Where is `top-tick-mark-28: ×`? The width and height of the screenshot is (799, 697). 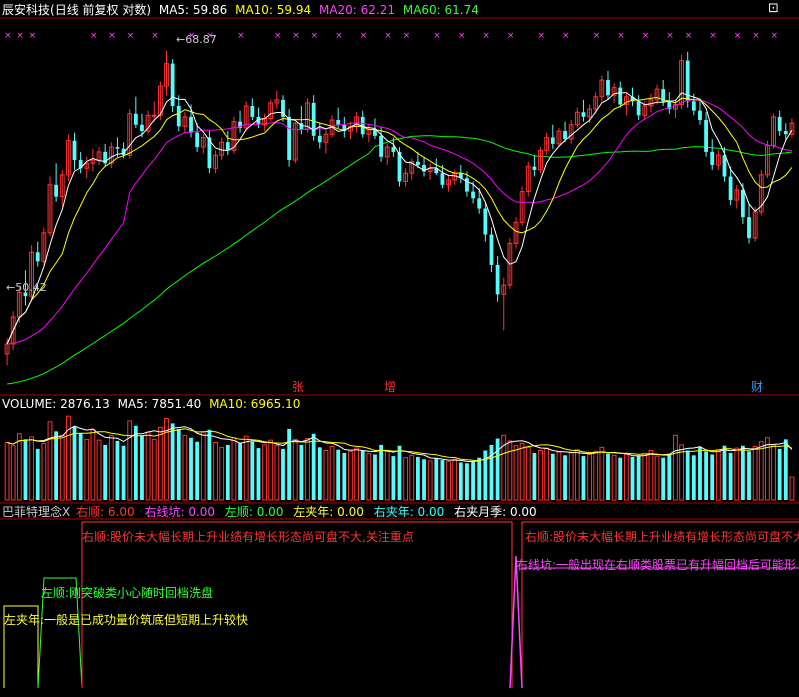 top-tick-mark-28: × is located at coordinates (713, 36).